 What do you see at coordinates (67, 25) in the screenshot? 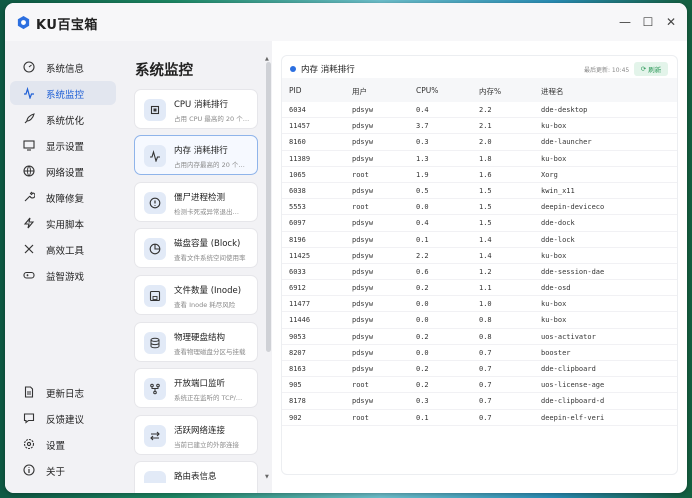
I see `app-title: KU百宝箱` at bounding box center [67, 25].